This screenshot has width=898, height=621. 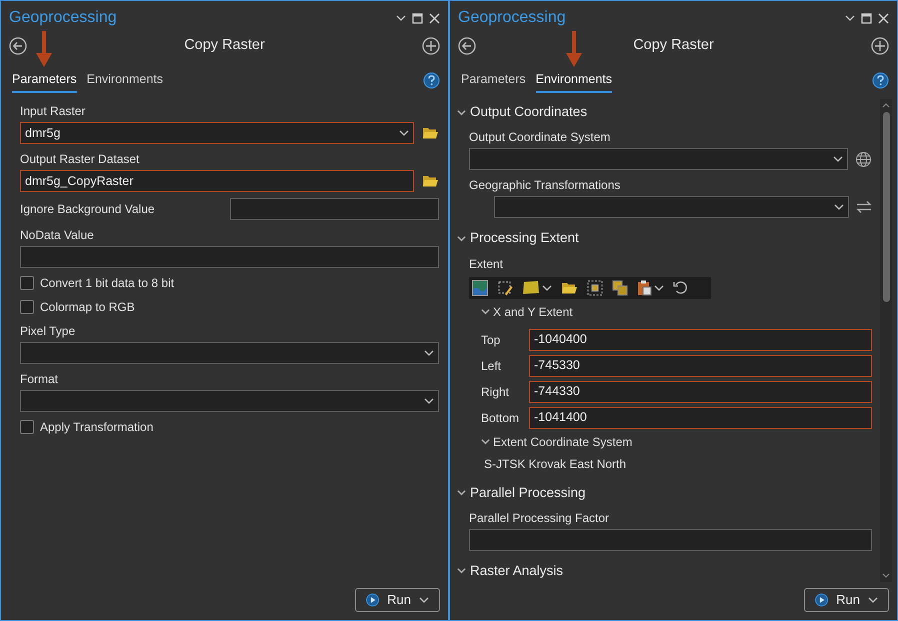 What do you see at coordinates (107, 283) in the screenshot?
I see `checkbox-label: Convert 1 bit data to 8 bit` at bounding box center [107, 283].